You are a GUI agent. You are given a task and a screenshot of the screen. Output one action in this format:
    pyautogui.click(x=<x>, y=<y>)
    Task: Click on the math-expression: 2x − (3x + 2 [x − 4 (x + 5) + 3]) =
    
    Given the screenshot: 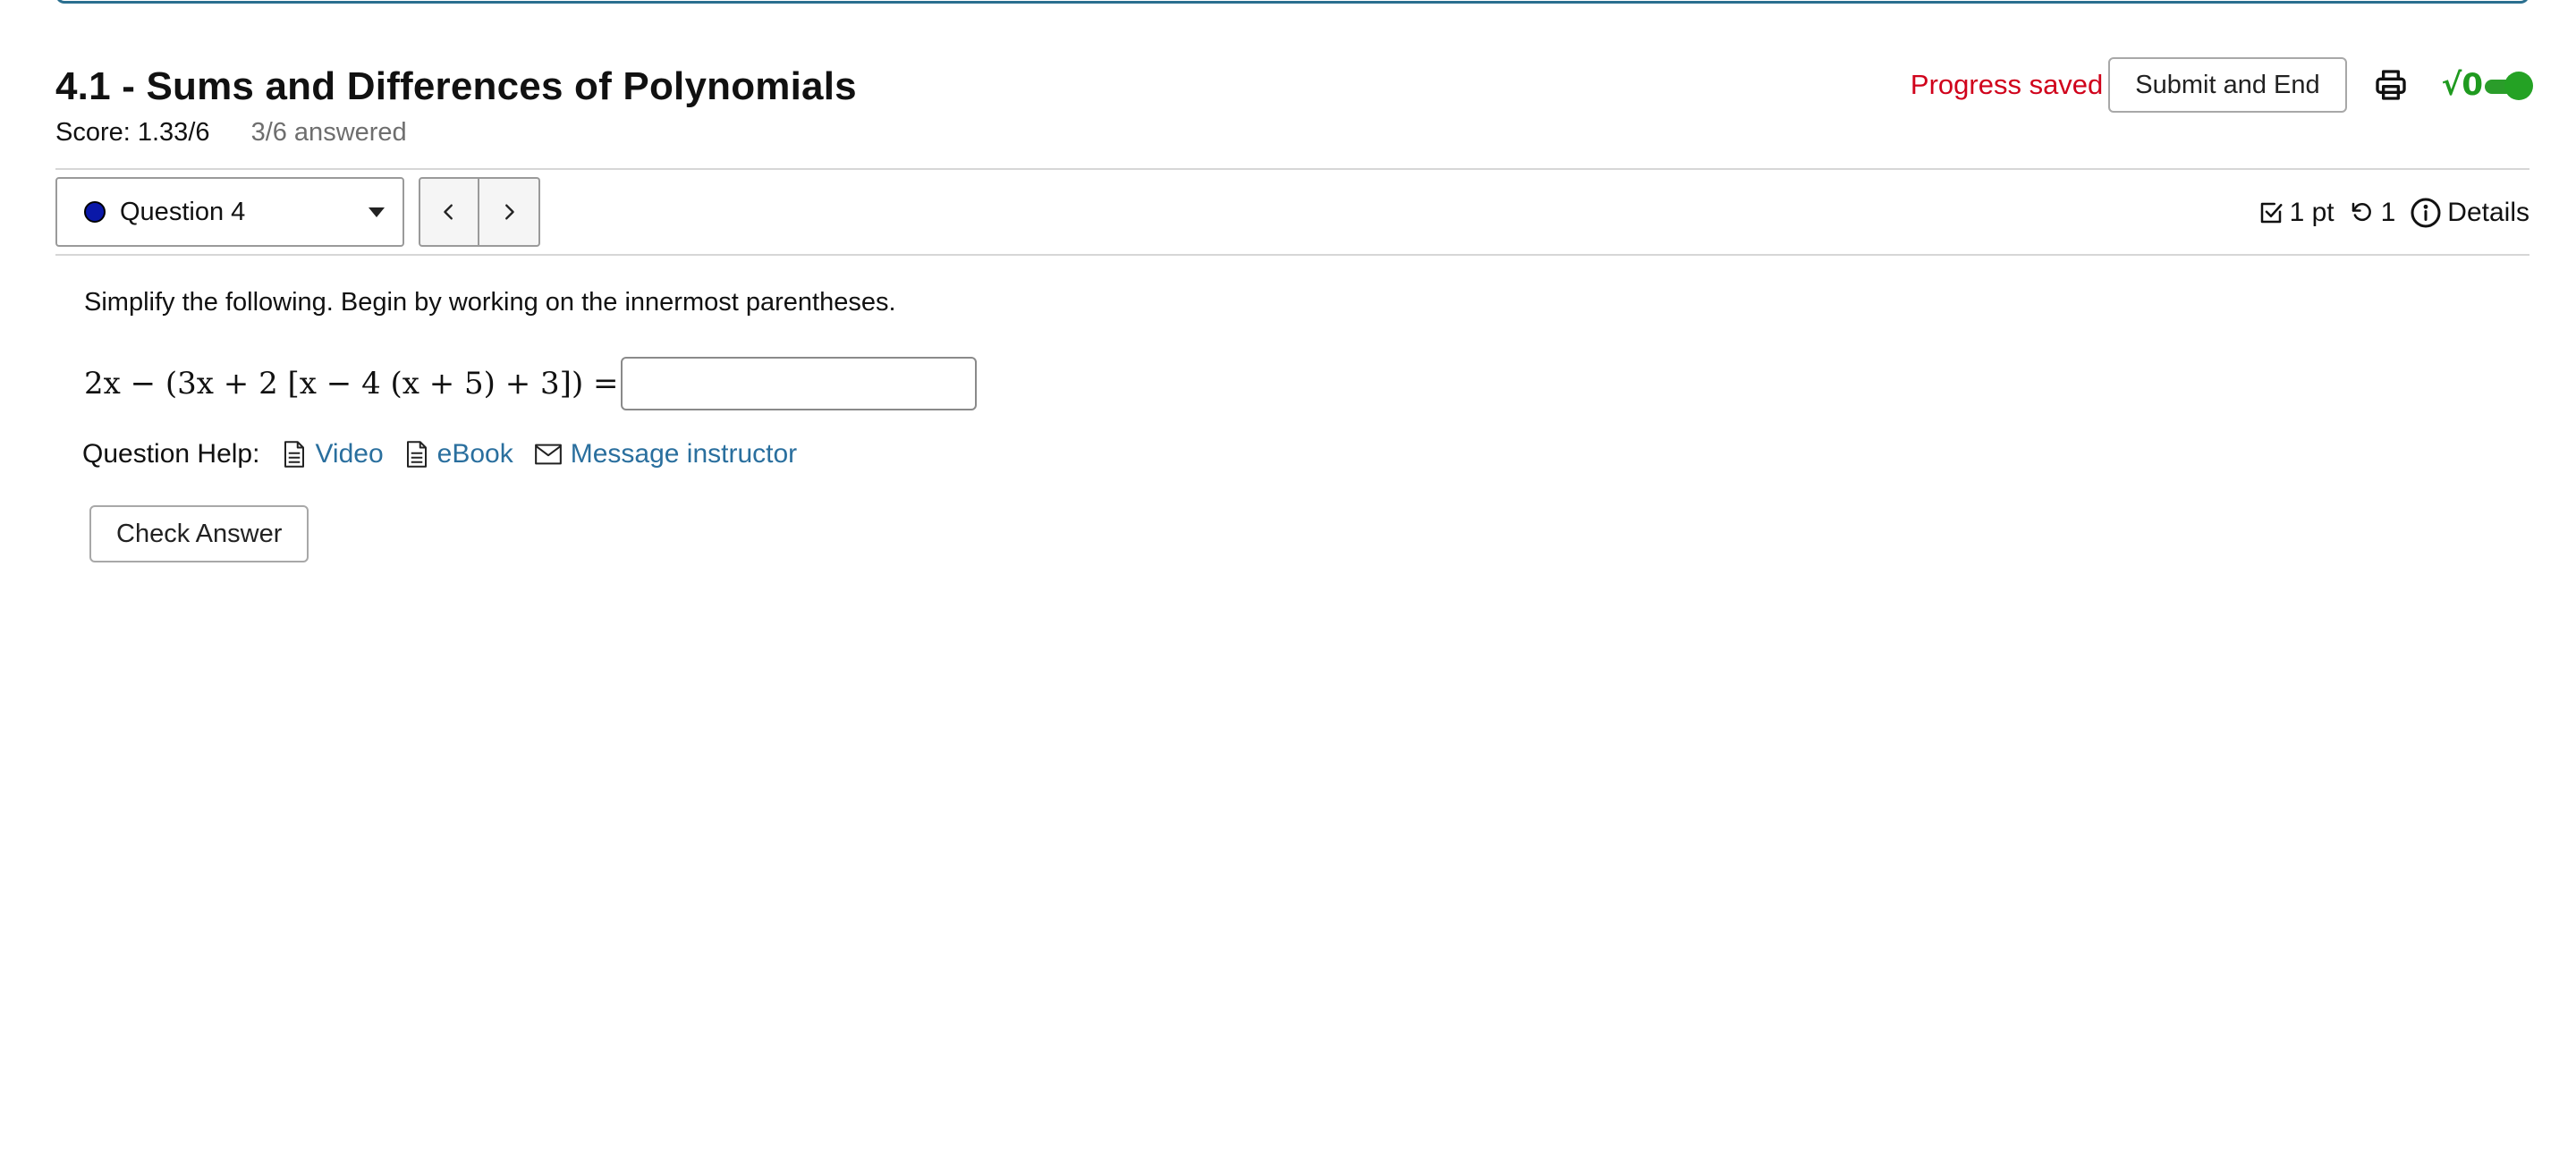 What is the action you would take?
    pyautogui.click(x=351, y=384)
    